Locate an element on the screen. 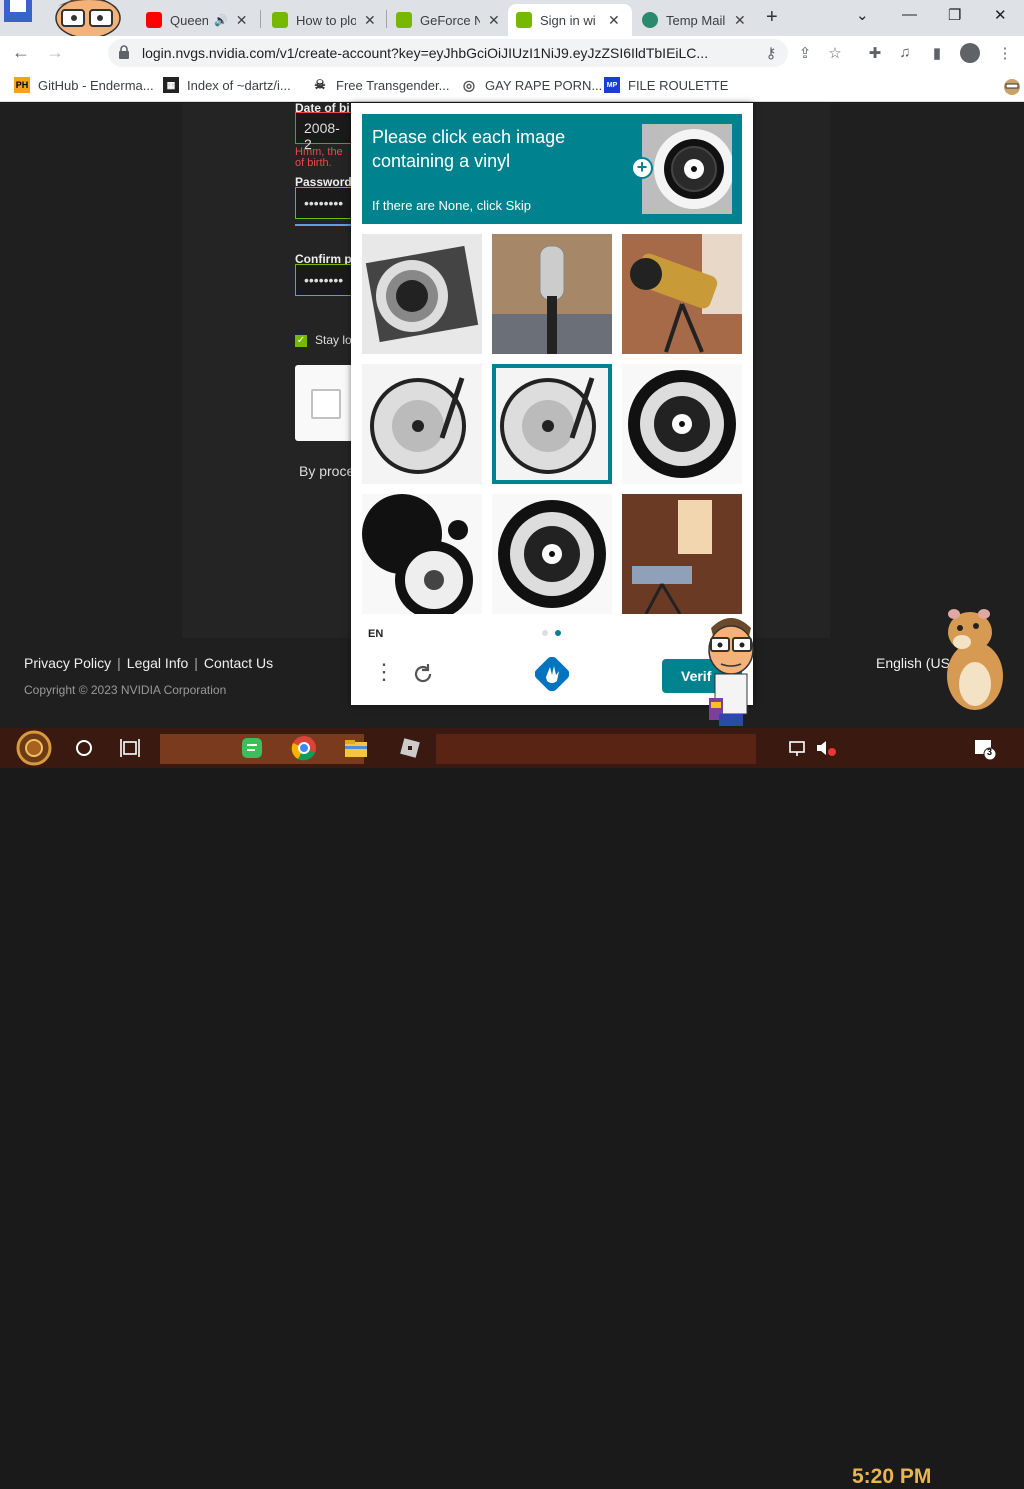 The width and height of the screenshot is (1024, 1489). close-window-button: ✕ is located at coordinates (1000, 15).